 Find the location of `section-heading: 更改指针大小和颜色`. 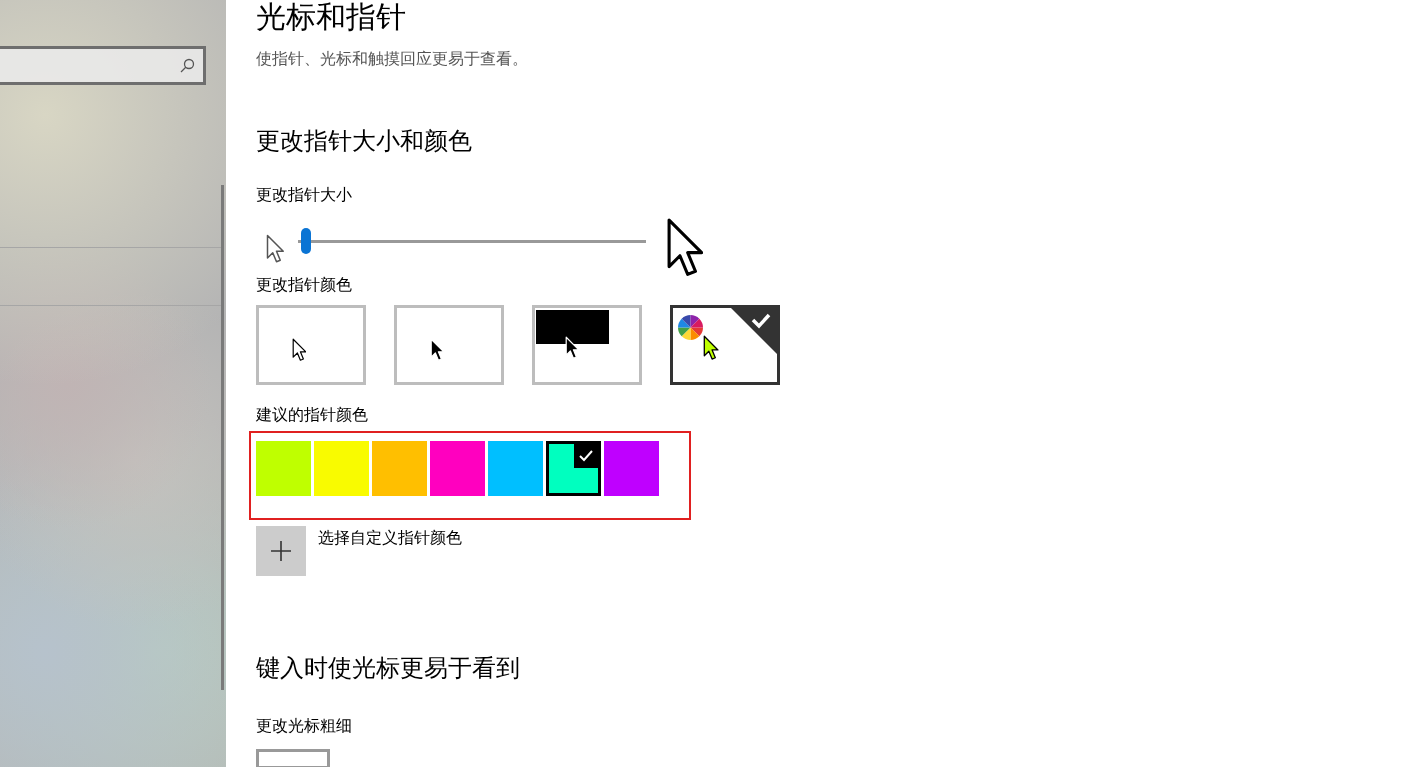

section-heading: 更改指针大小和颜色 is located at coordinates (364, 141).